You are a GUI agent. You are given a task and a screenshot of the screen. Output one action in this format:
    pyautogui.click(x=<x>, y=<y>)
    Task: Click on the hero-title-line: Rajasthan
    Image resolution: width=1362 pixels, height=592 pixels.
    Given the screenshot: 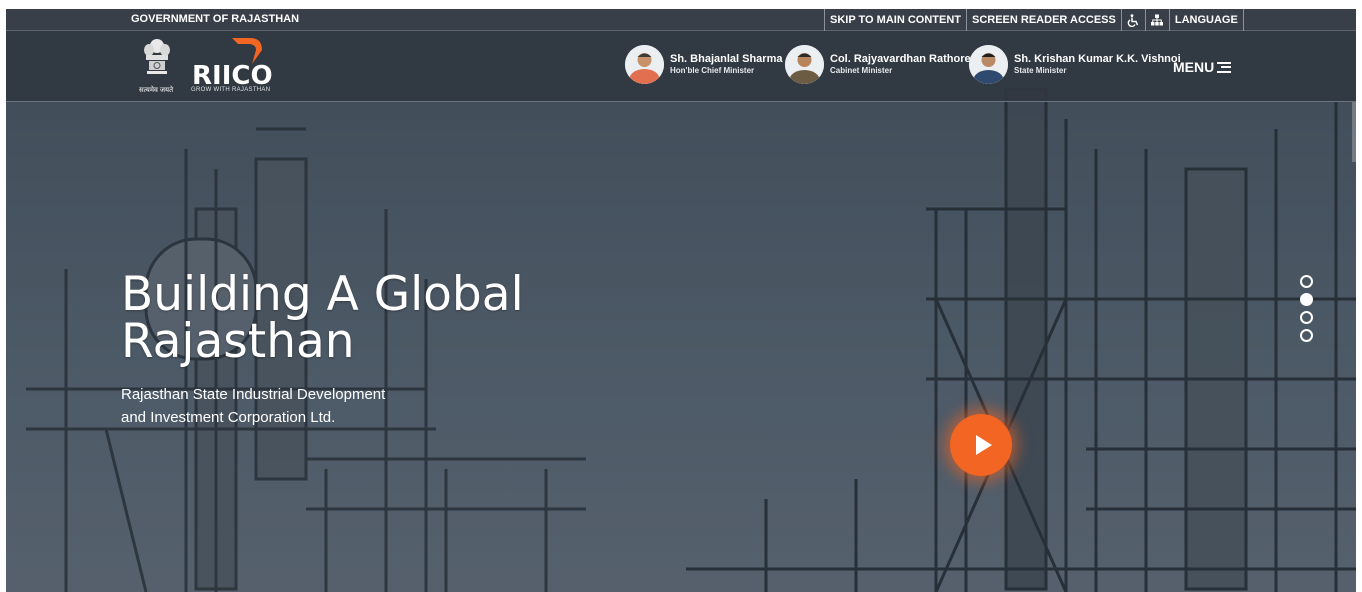 What is the action you would take?
    pyautogui.click(x=238, y=341)
    